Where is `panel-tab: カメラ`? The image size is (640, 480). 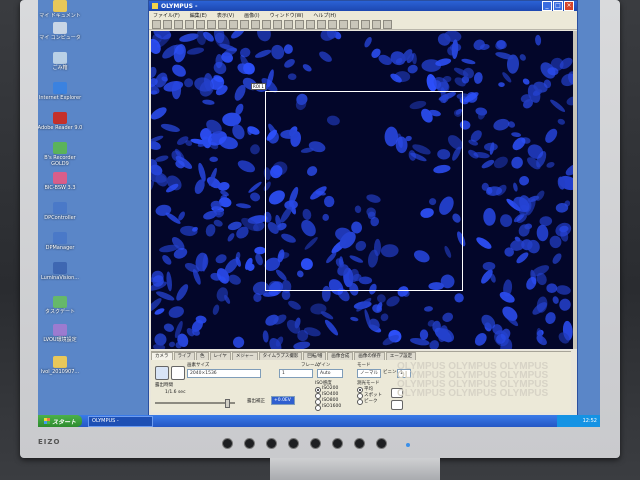 panel-tab: カメラ is located at coordinates (162, 356).